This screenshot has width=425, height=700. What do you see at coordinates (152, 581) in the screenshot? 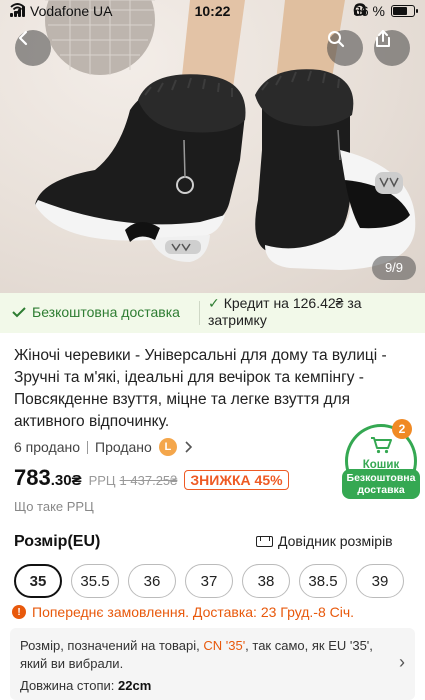
I see `size-option: 36` at bounding box center [152, 581].